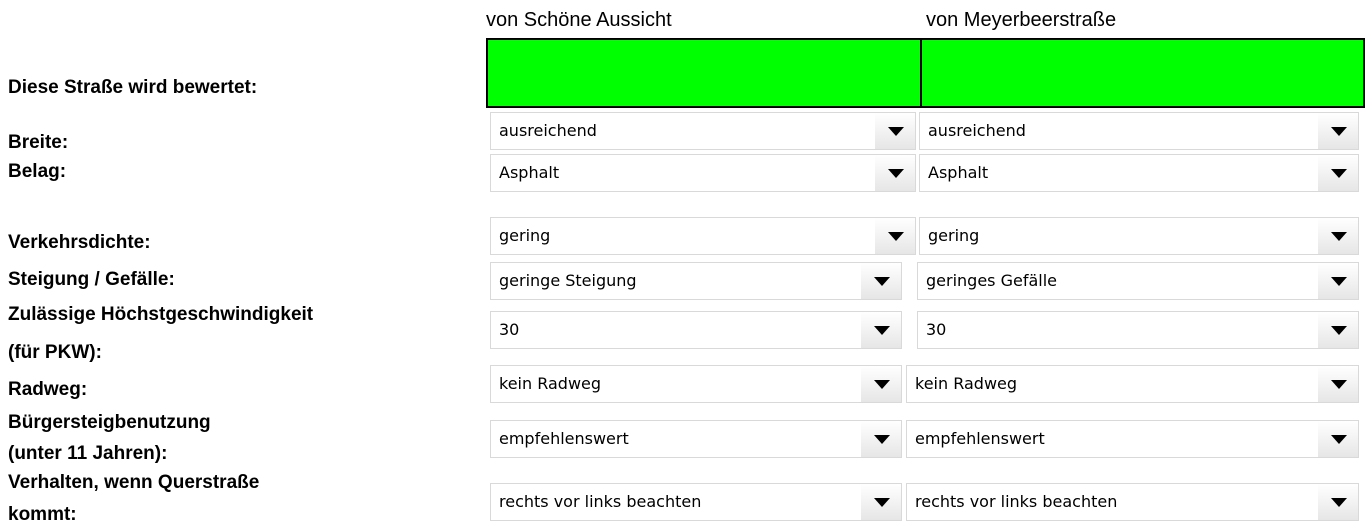  What do you see at coordinates (1132, 502) in the screenshot?
I see `crossing-select-col2: rechts vor links beachten` at bounding box center [1132, 502].